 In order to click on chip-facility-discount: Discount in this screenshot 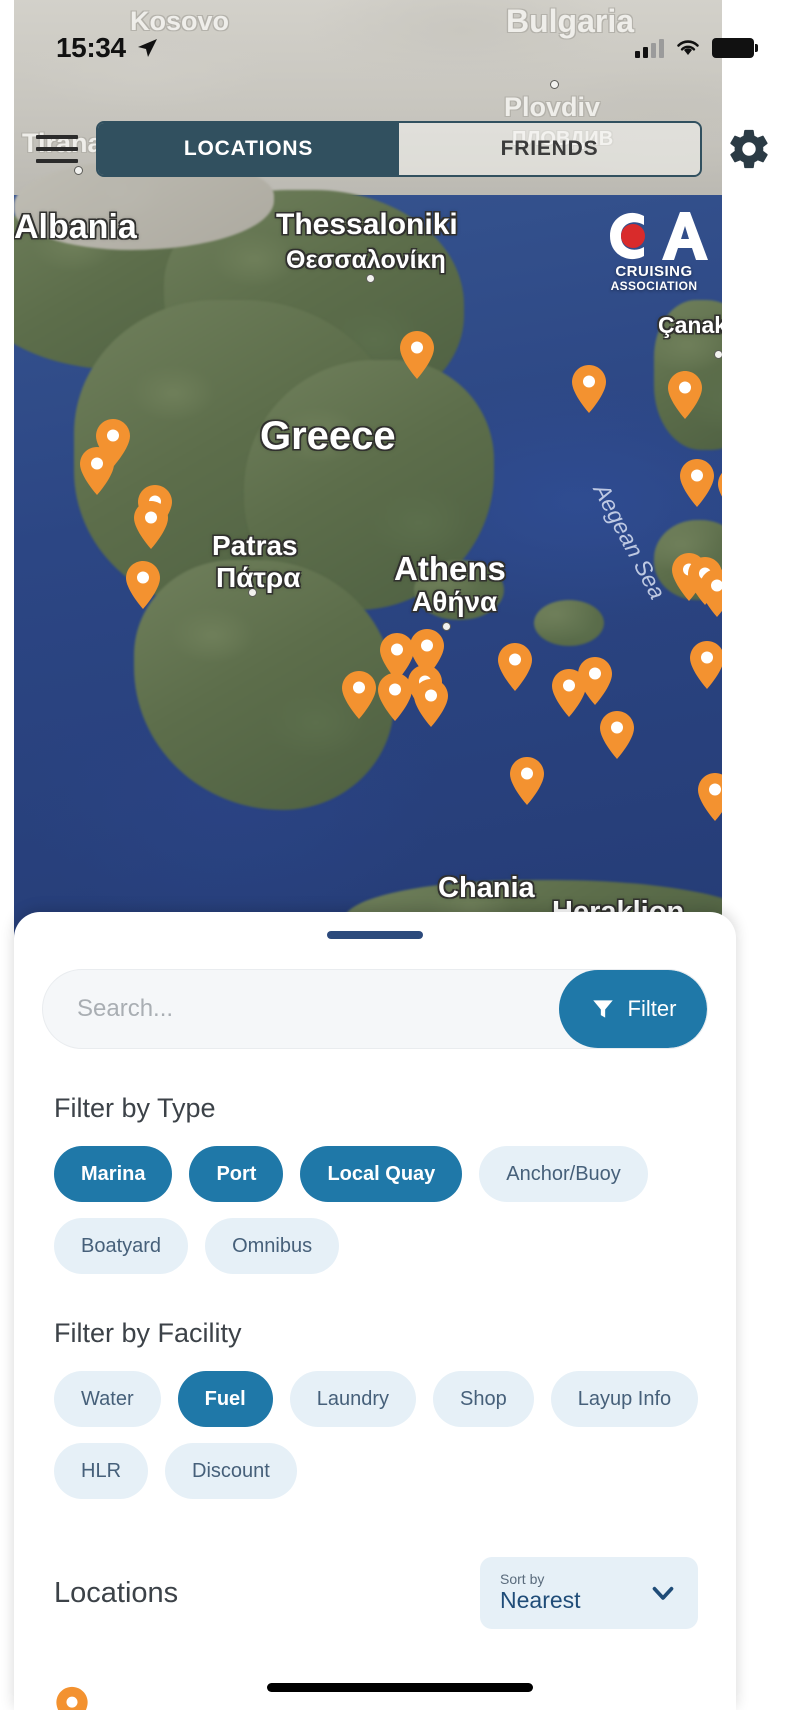, I will do `click(231, 1471)`.